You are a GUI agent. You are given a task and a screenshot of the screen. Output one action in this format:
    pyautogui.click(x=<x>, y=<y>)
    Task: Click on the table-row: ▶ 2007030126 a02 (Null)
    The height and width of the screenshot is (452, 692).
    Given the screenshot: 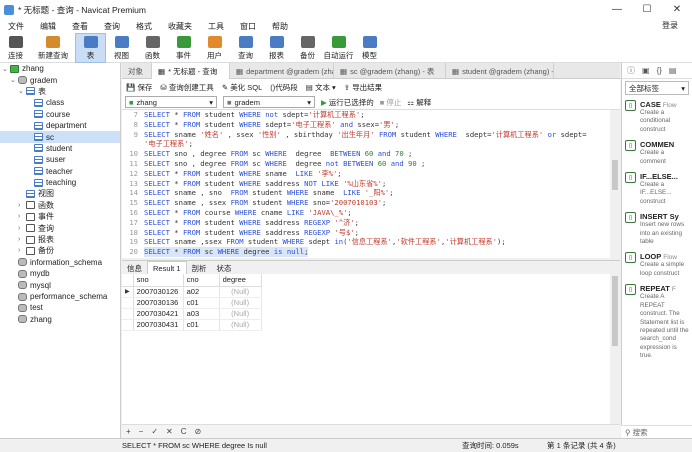 What is the action you would take?
    pyautogui.click(x=192, y=292)
    